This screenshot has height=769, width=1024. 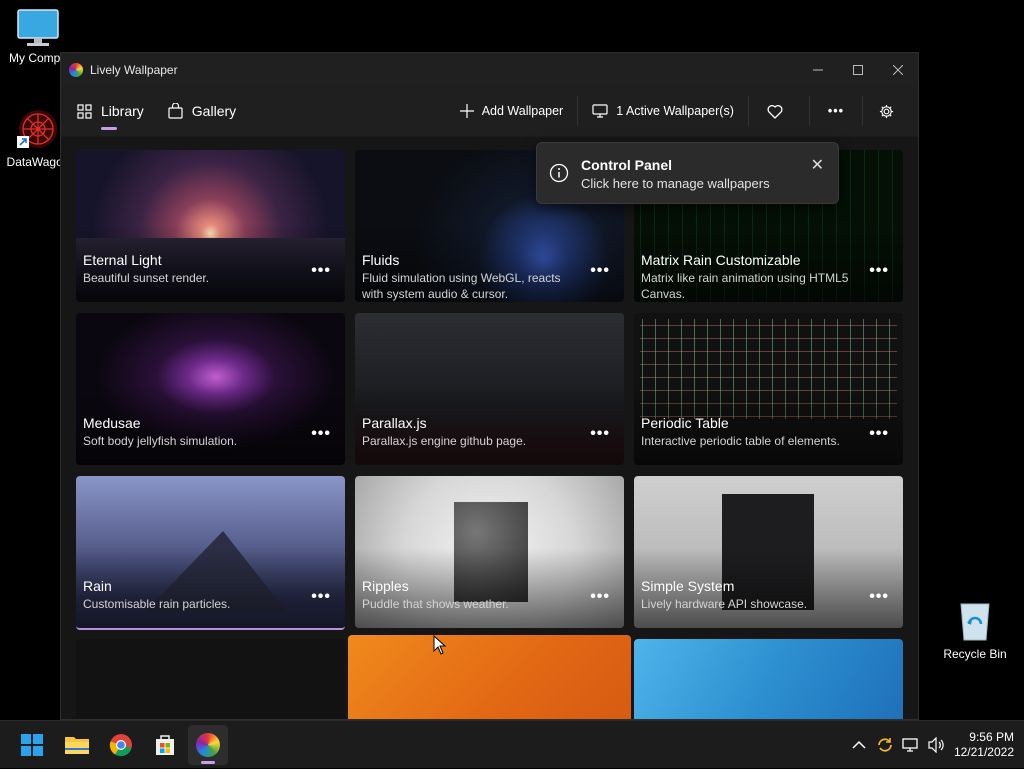 I want to click on wallpaper-title: Fluids, so click(x=381, y=260).